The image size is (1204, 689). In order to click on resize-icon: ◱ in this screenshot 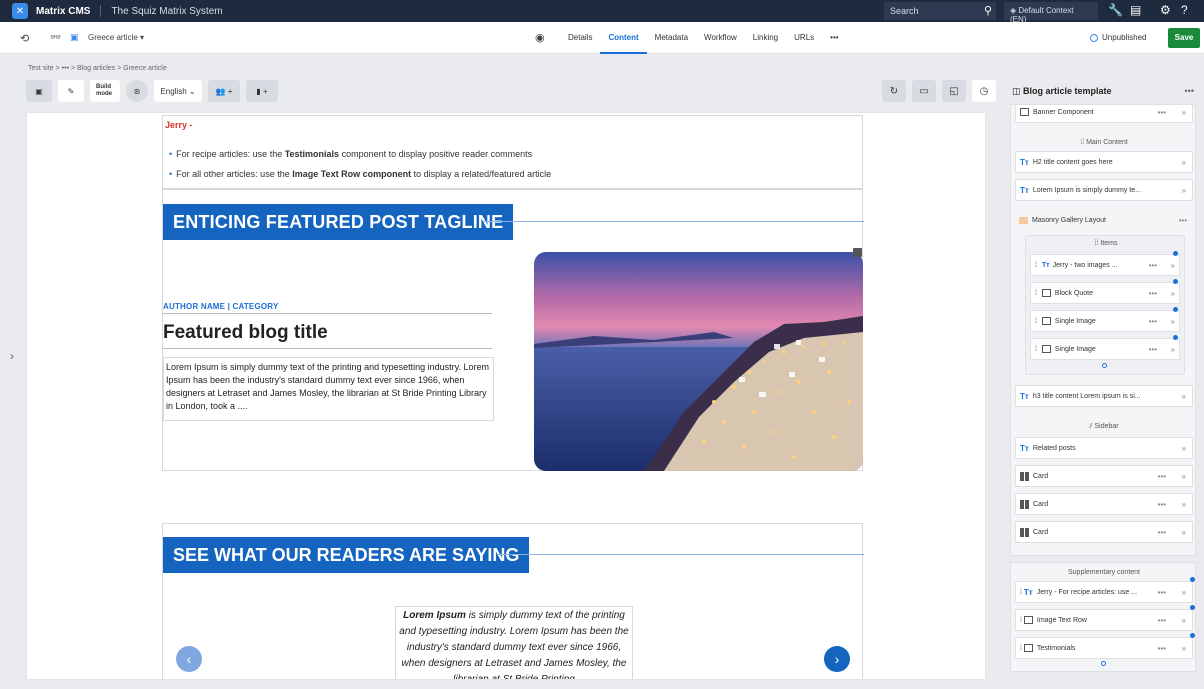, I will do `click(954, 91)`.